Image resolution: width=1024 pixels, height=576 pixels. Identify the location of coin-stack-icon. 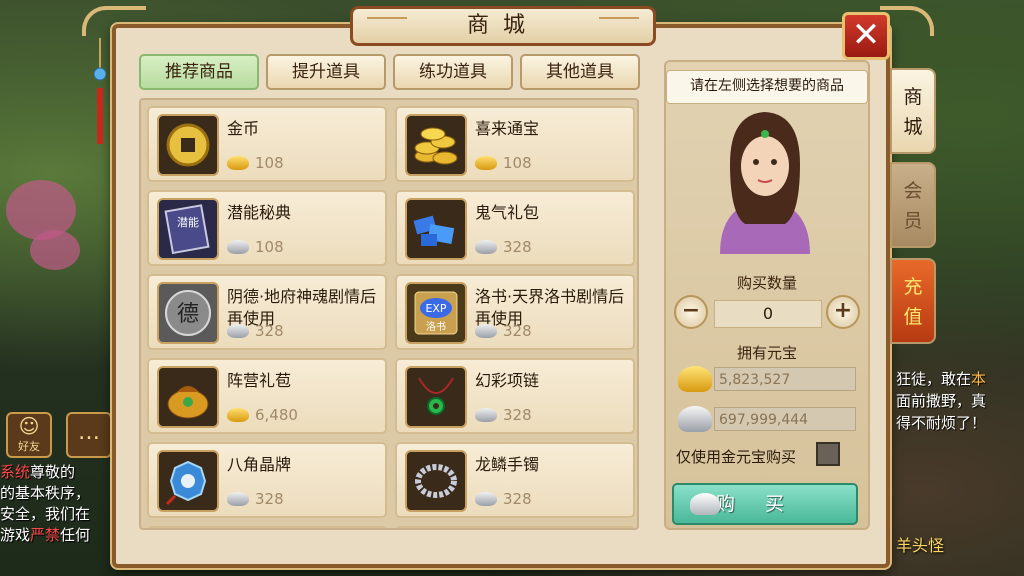
(436, 145).